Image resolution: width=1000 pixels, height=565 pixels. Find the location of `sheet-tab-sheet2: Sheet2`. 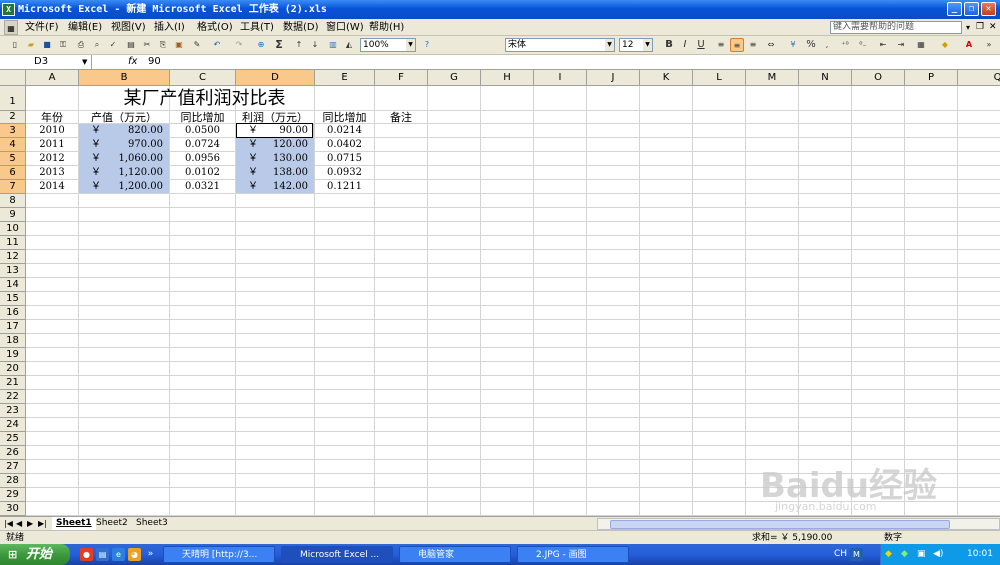

sheet-tab-sheet2: Sheet2 is located at coordinates (112, 523).